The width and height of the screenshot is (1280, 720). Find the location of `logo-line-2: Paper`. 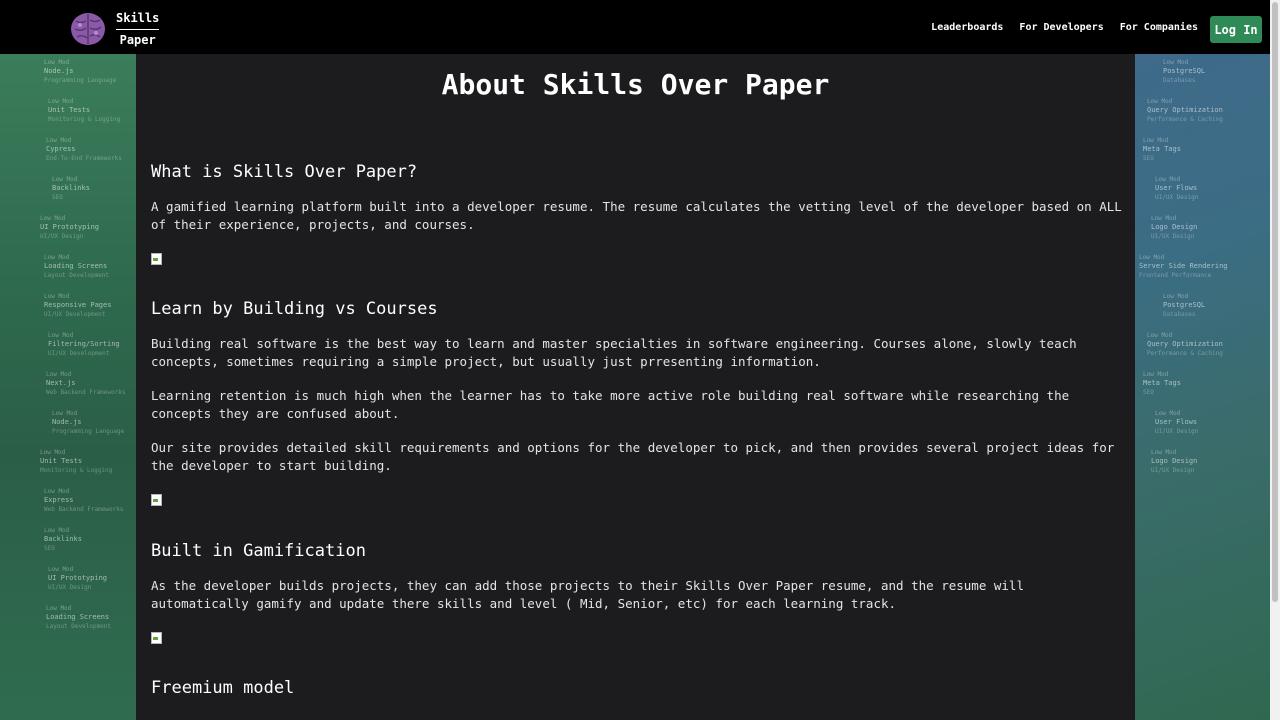

logo-line-2: Paper is located at coordinates (137, 40).